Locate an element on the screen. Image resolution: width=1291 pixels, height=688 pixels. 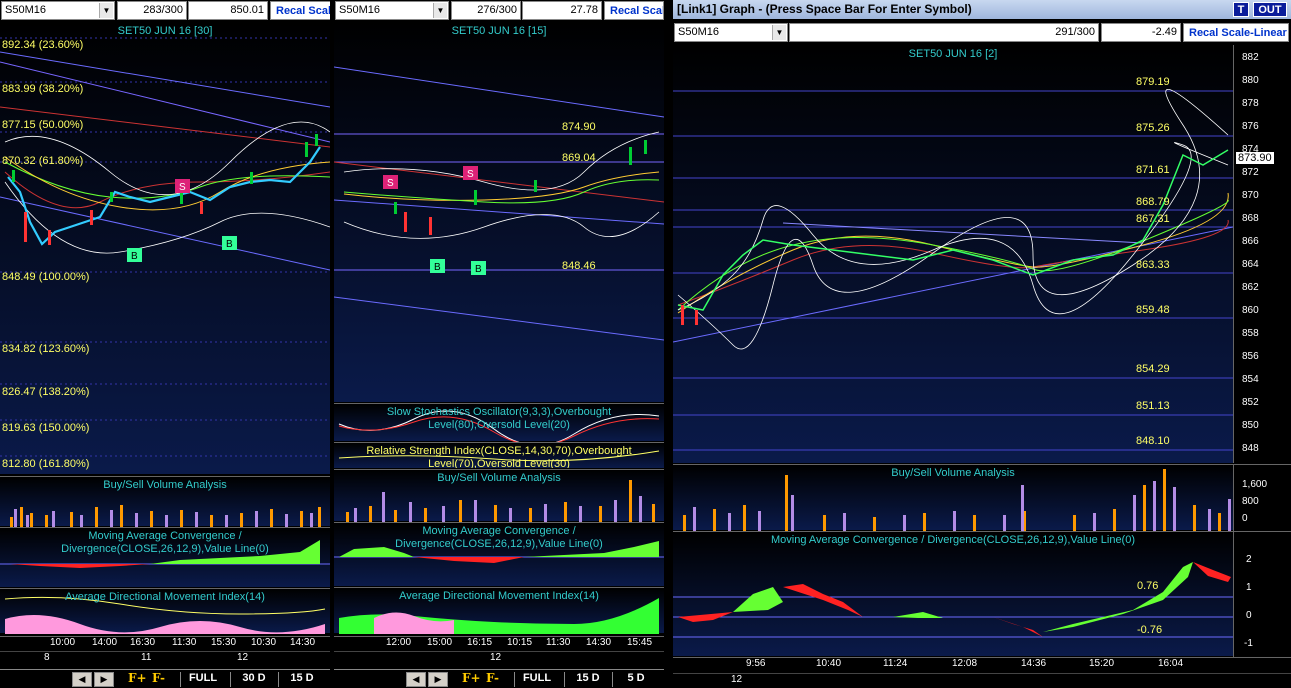
recal-scale-button: Recal Scale-Linear is located at coordinates (1236, 32).